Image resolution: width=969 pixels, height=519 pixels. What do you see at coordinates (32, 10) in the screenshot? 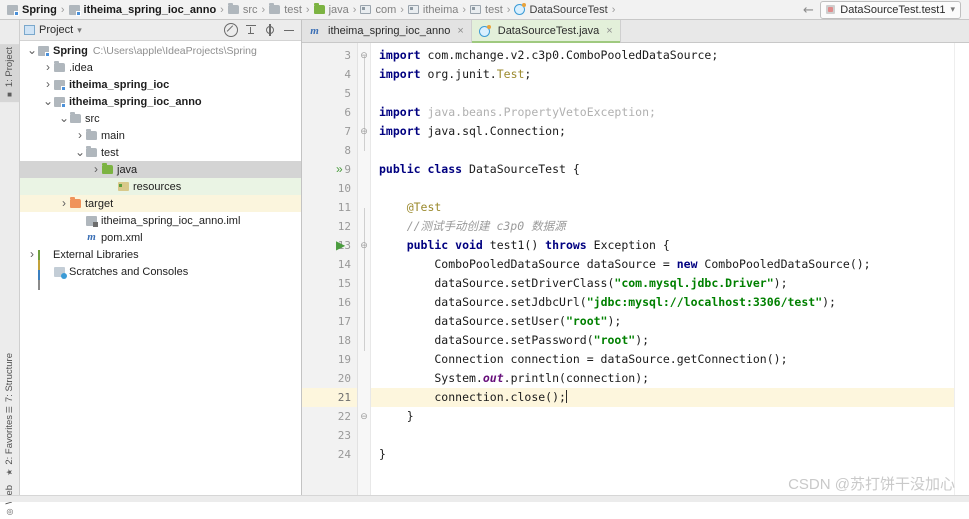
I see `breadcrumb-item-spring: Spring` at bounding box center [32, 10].